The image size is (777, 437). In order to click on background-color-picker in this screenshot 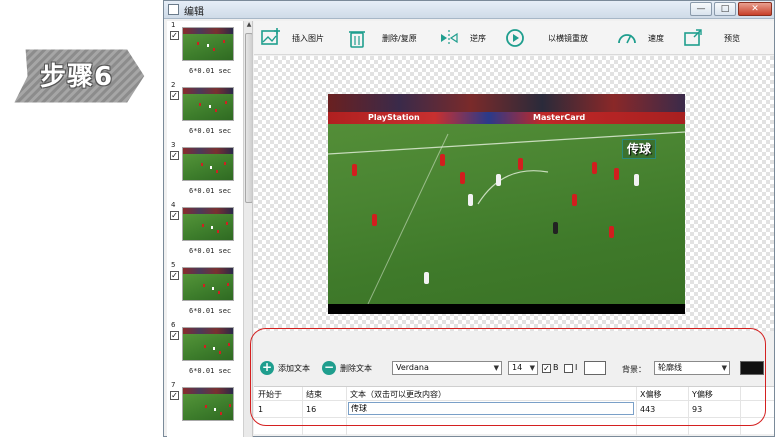, I will do `click(752, 368)`.